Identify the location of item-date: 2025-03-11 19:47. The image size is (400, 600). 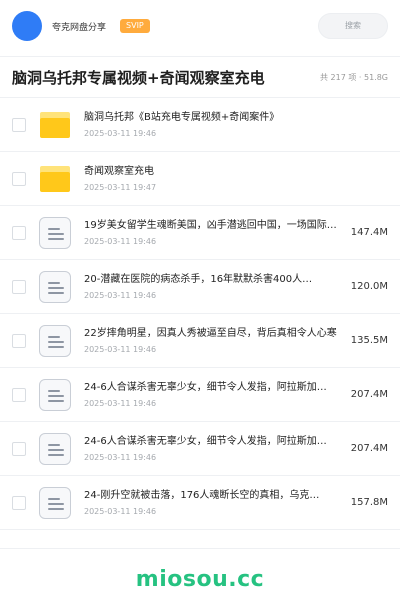
(120, 187).